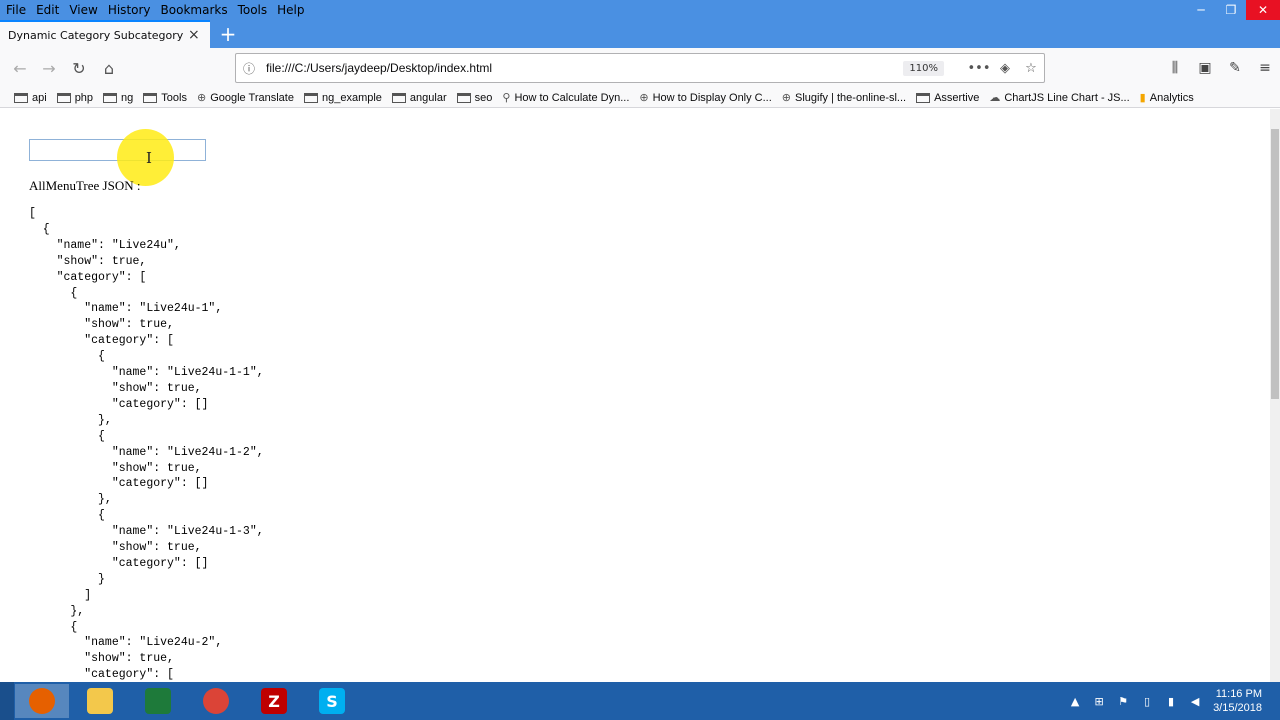 The height and width of the screenshot is (720, 1280). Describe the element at coordinates (1175, 68) in the screenshot. I see `library-icon: ⫼` at that location.